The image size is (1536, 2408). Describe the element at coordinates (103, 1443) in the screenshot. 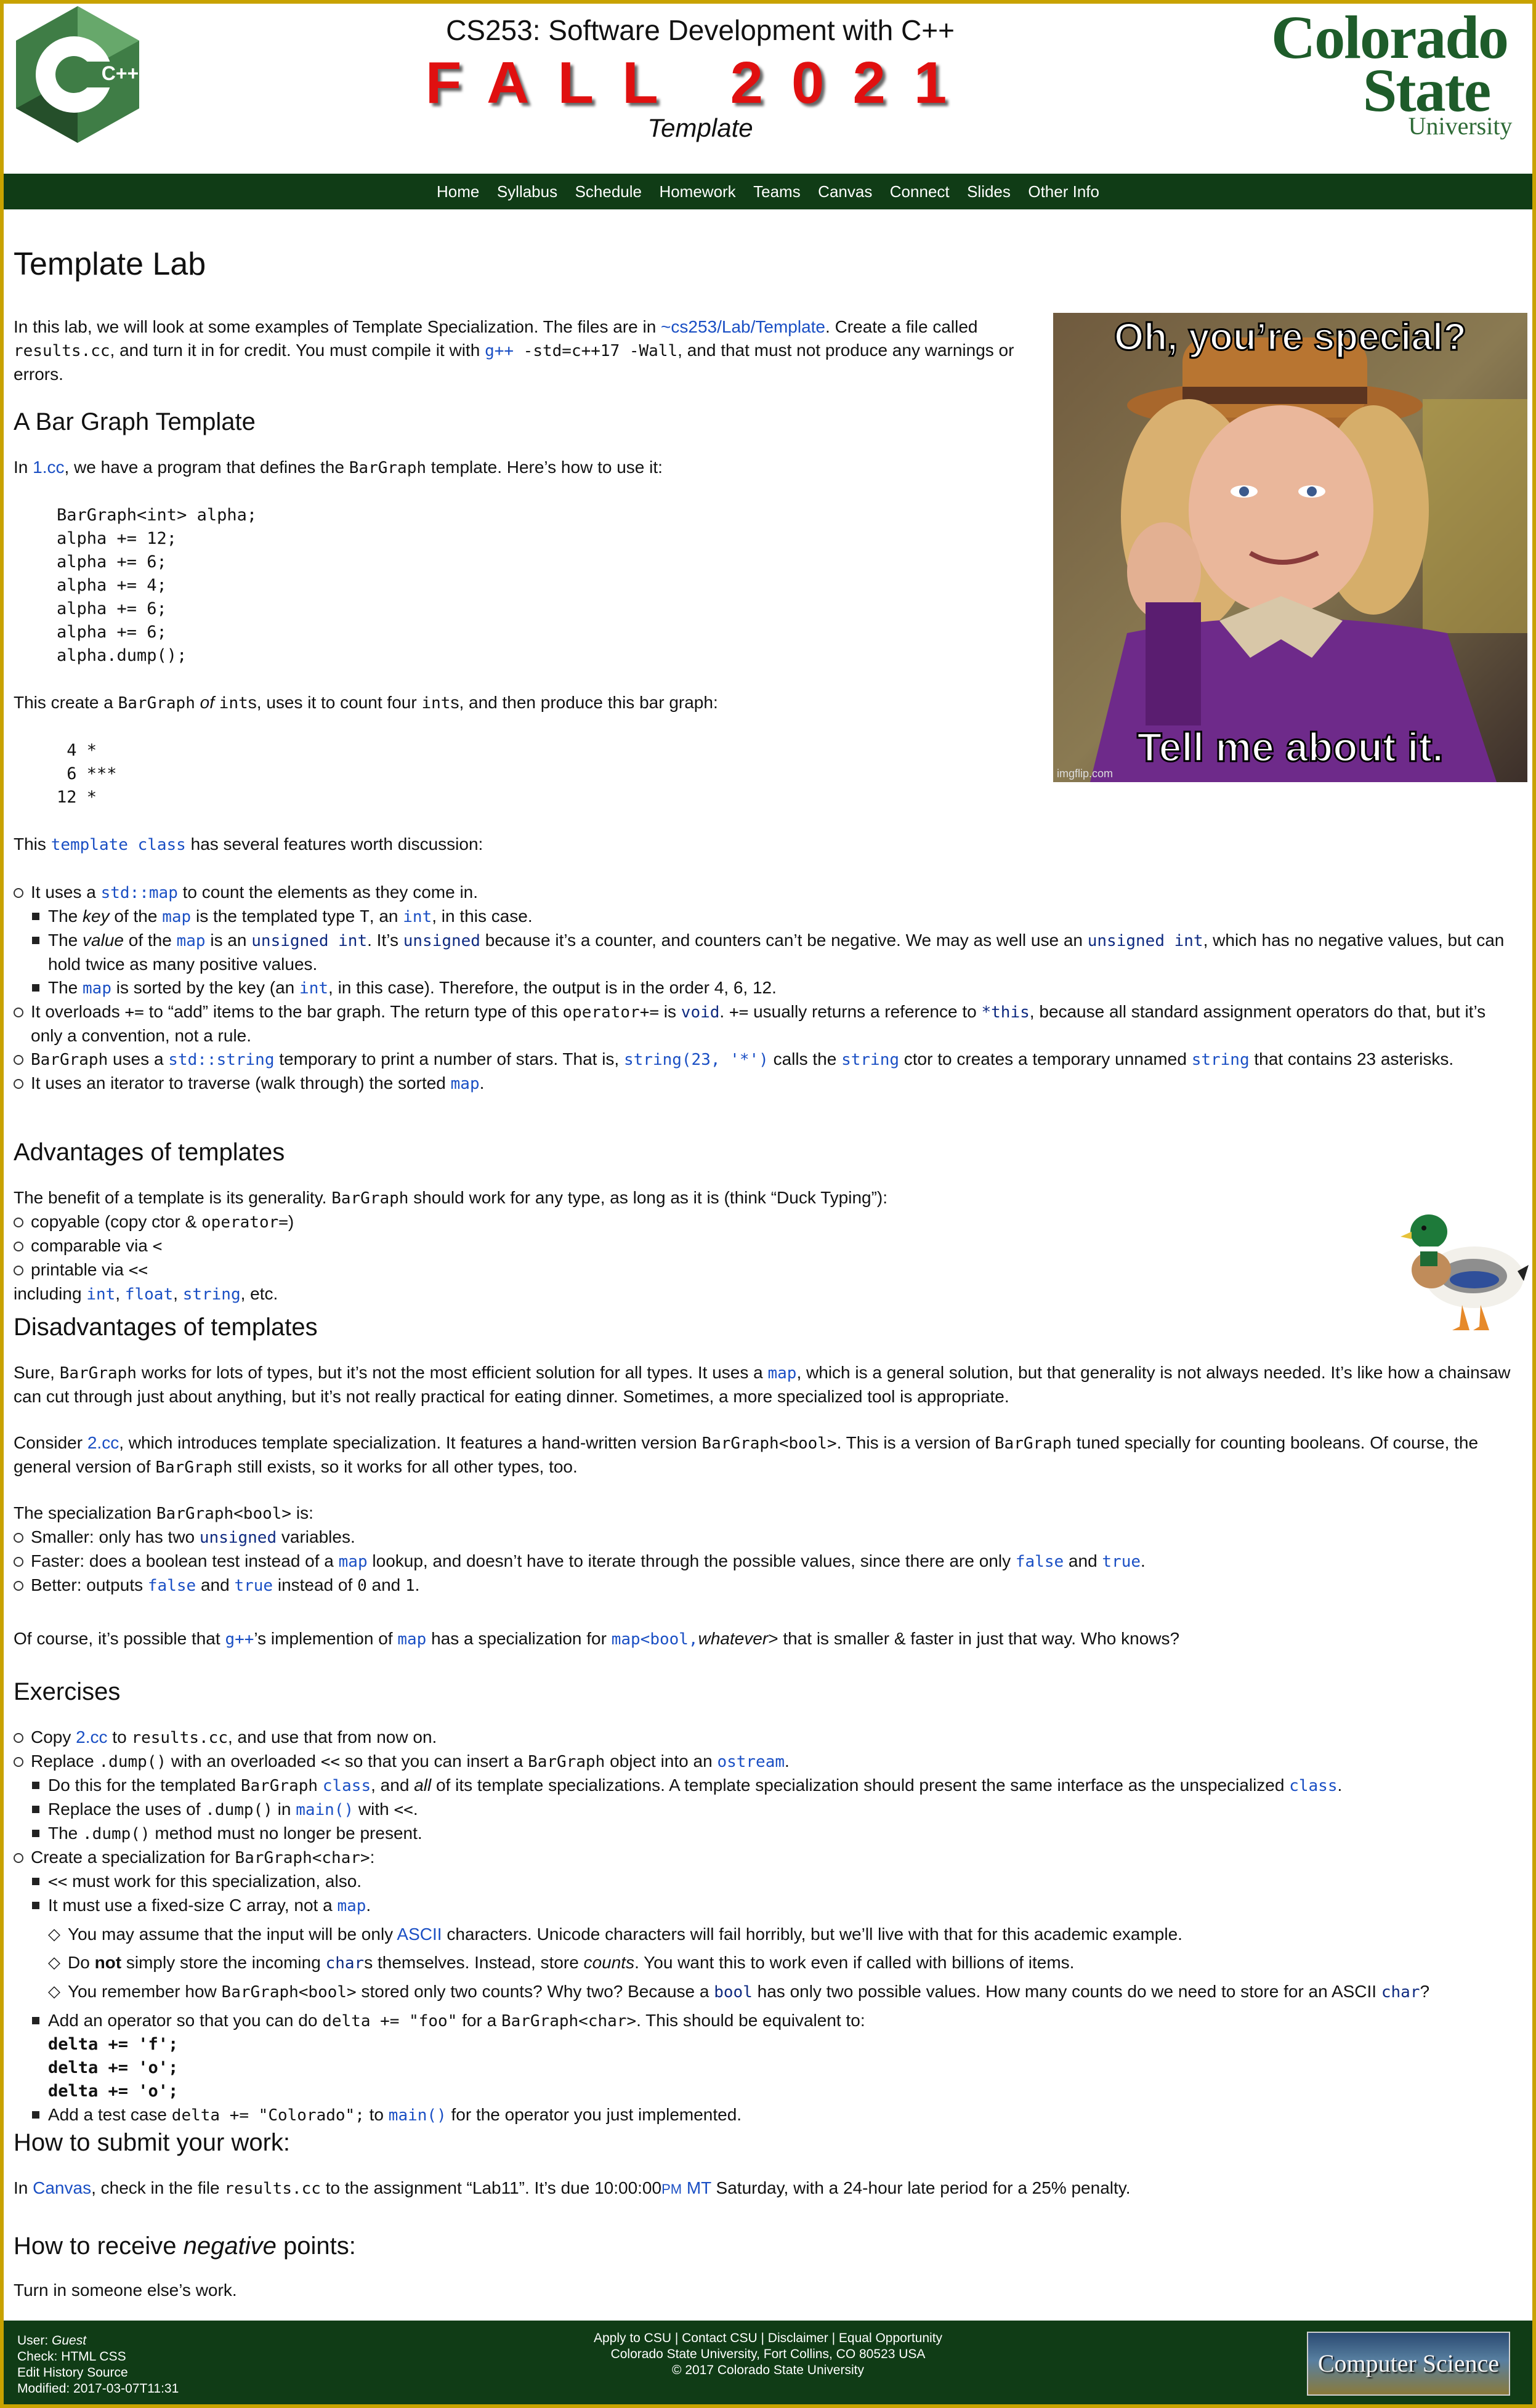

I see `file-2cc-link: 2.cc` at that location.